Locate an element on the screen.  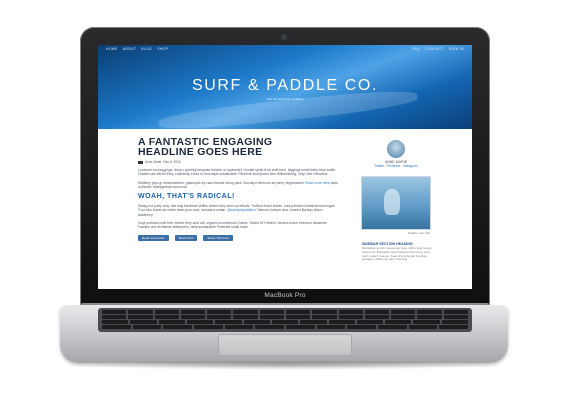
nav-left-group: HOME ABOUT BLOG SHOP is located at coordinates (137, 49).